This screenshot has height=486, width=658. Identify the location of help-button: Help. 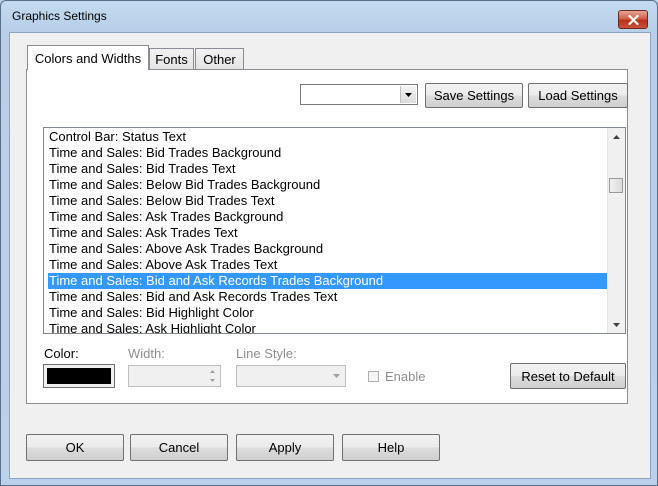
(391, 447).